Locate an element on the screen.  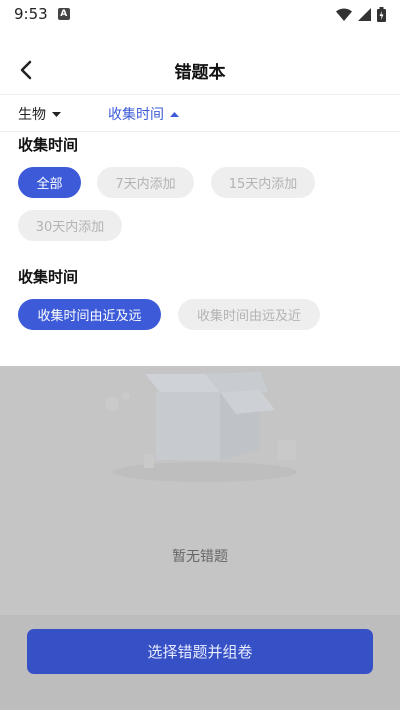
time-filter-tab: 收集时间 is located at coordinates (143, 114).